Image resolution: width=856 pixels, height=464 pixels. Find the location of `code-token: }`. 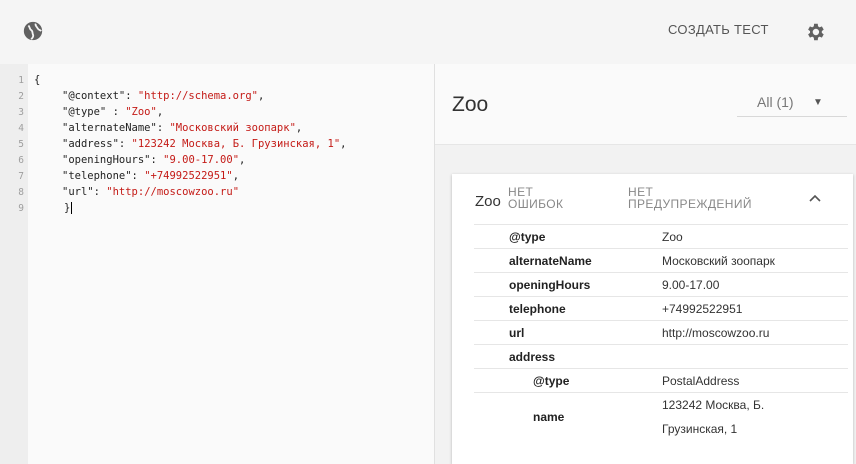

code-token: } is located at coordinates (67, 208).